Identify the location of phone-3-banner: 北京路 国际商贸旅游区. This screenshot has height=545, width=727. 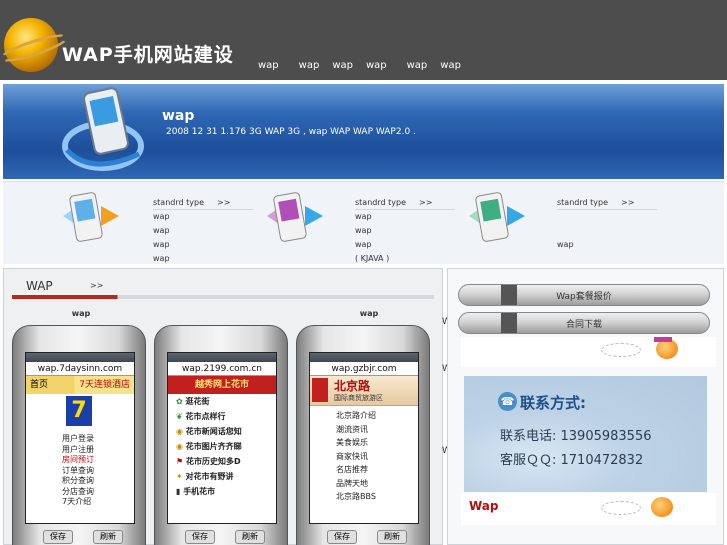
(364, 391).